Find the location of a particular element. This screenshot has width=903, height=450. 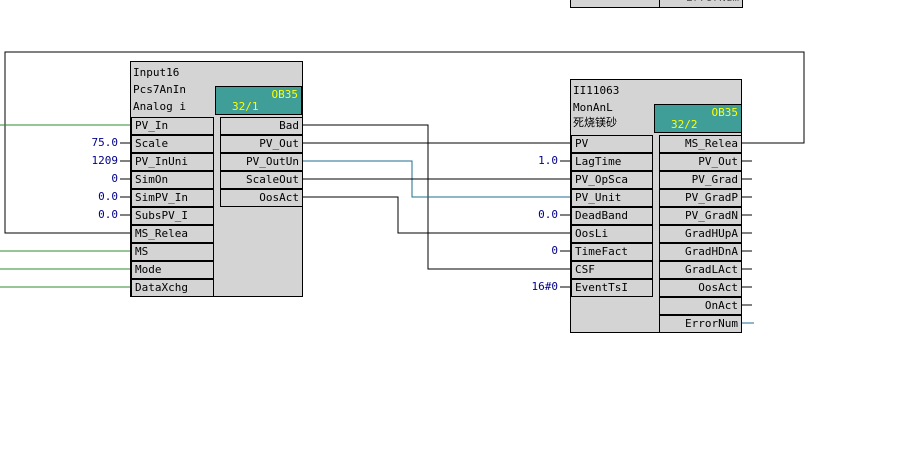

input-pin-mode: Mode is located at coordinates (172, 270).